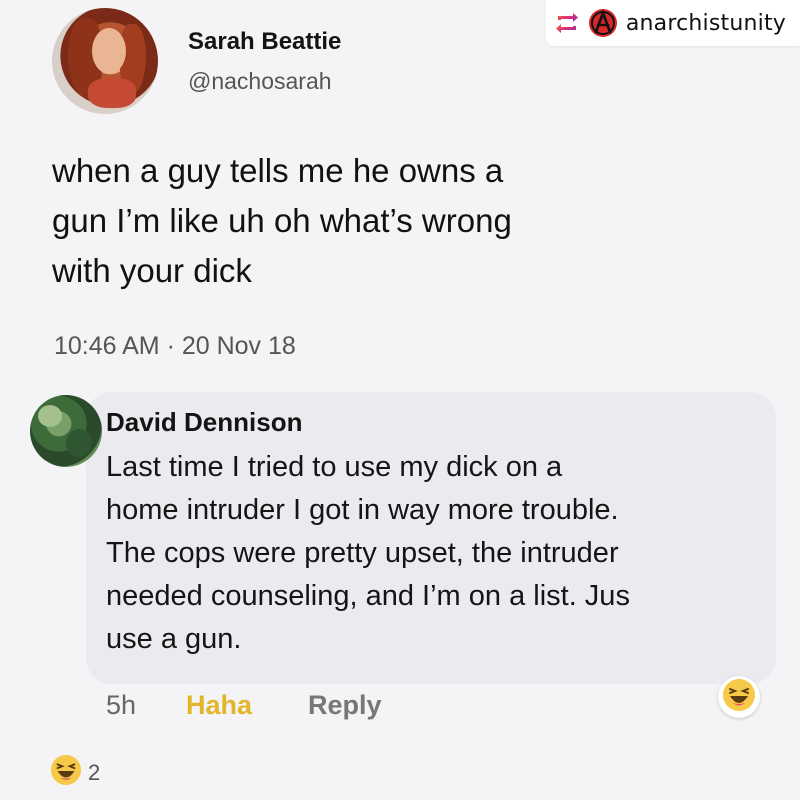  I want to click on anarchy-icon, so click(603, 23).